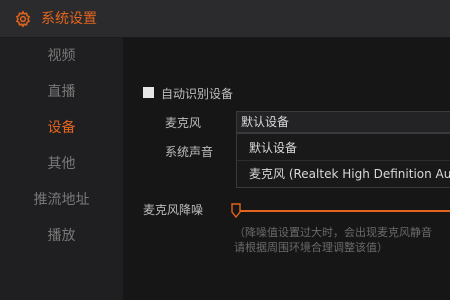 Image resolution: width=450 pixels, height=300 pixels. I want to click on microphone-dropdown-list: 默认设备 麦克风 (Realtek High Definition Audio), so click(343, 160).